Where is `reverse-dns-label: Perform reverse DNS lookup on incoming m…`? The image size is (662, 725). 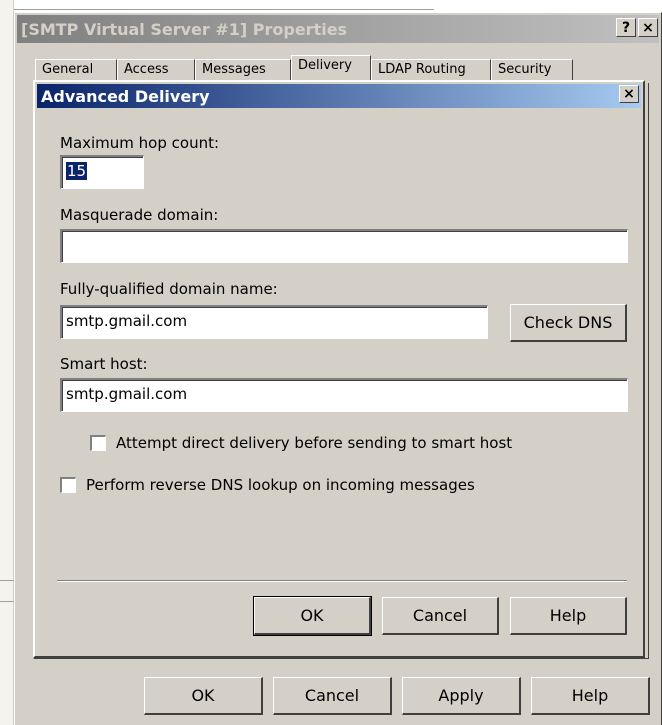 reverse-dns-label: Perform reverse DNS lookup on incoming m… is located at coordinates (280, 485).